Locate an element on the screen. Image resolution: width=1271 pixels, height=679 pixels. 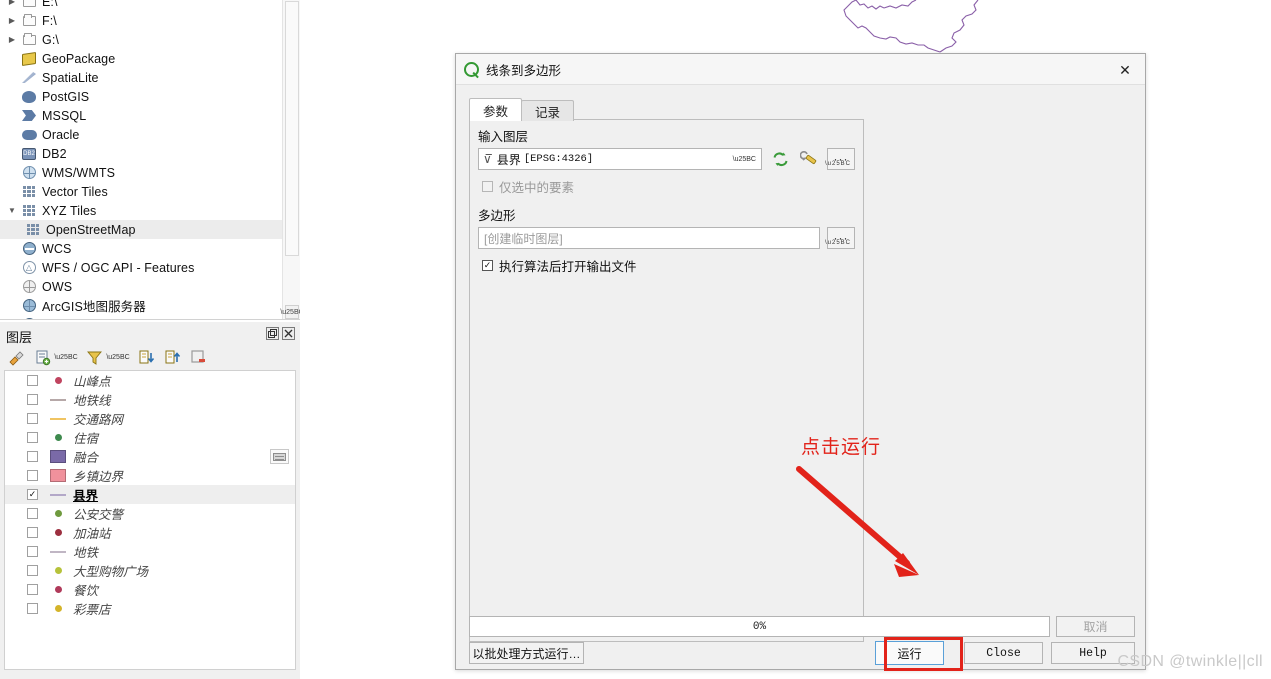
browser-item-label: WCS is located at coordinates (57, 248).